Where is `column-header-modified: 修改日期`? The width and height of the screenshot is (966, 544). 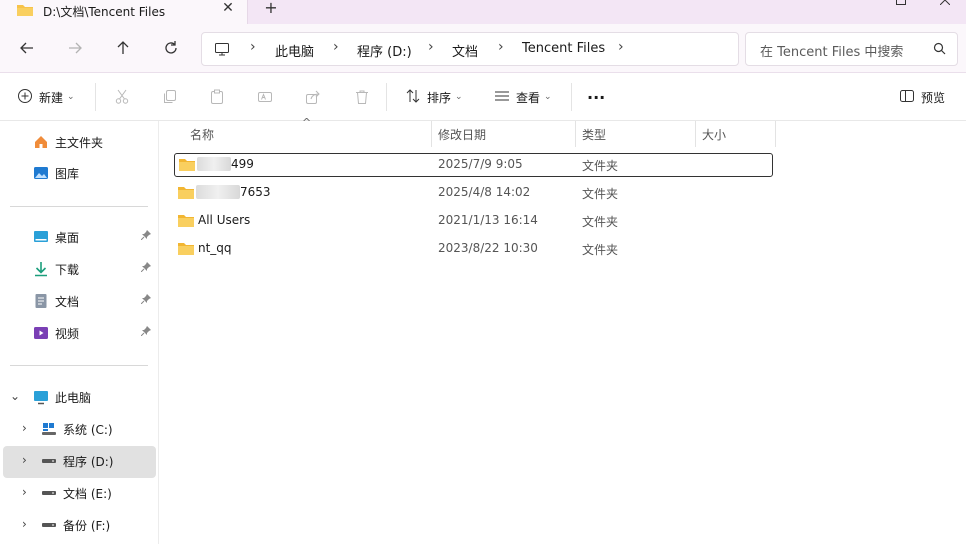 column-header-modified: 修改日期 is located at coordinates (462, 134).